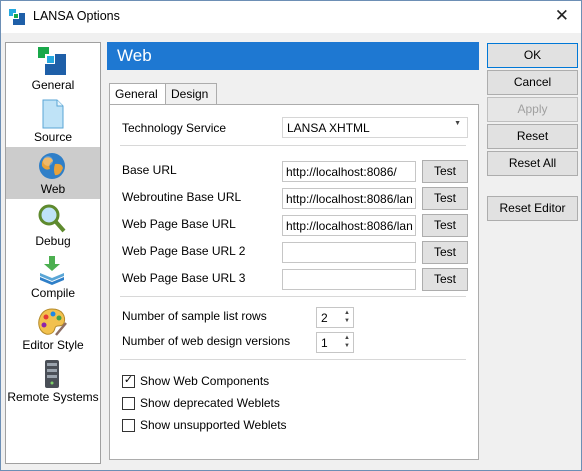  I want to click on sidebar-item-editor-style: Editor Style, so click(53, 329).